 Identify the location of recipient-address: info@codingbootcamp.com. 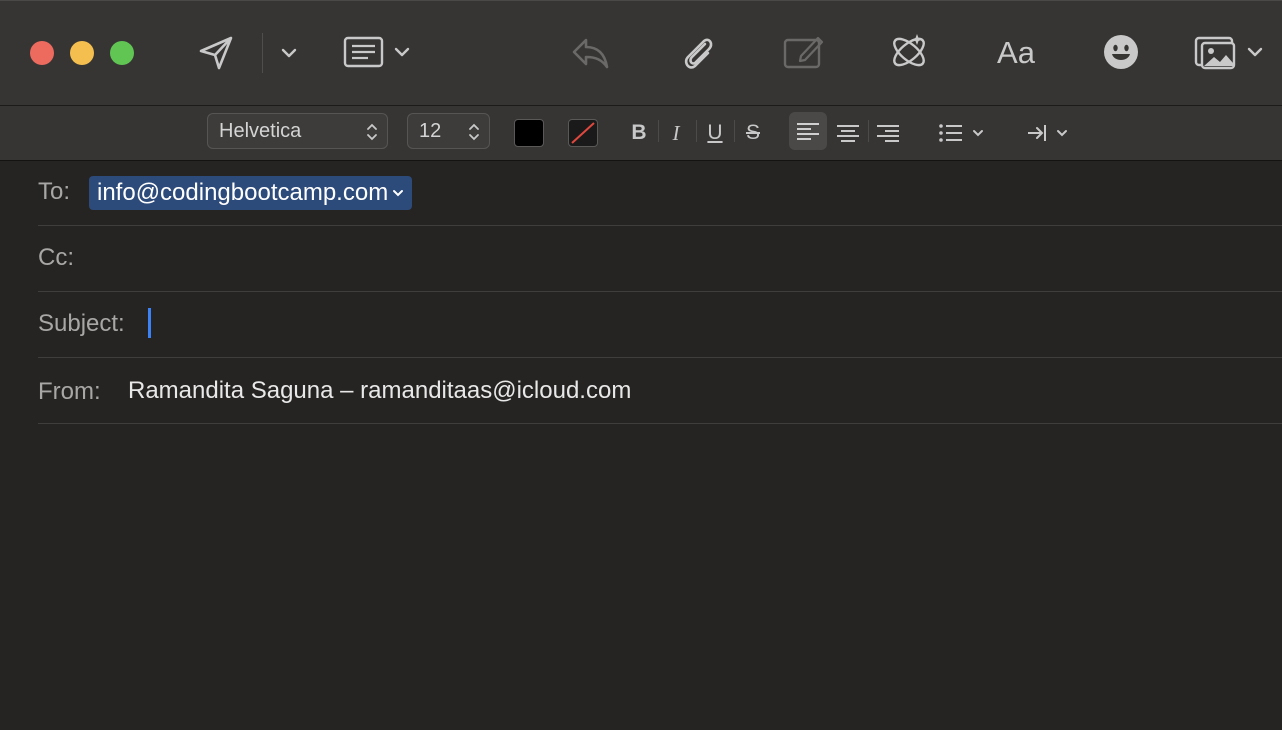
(243, 192).